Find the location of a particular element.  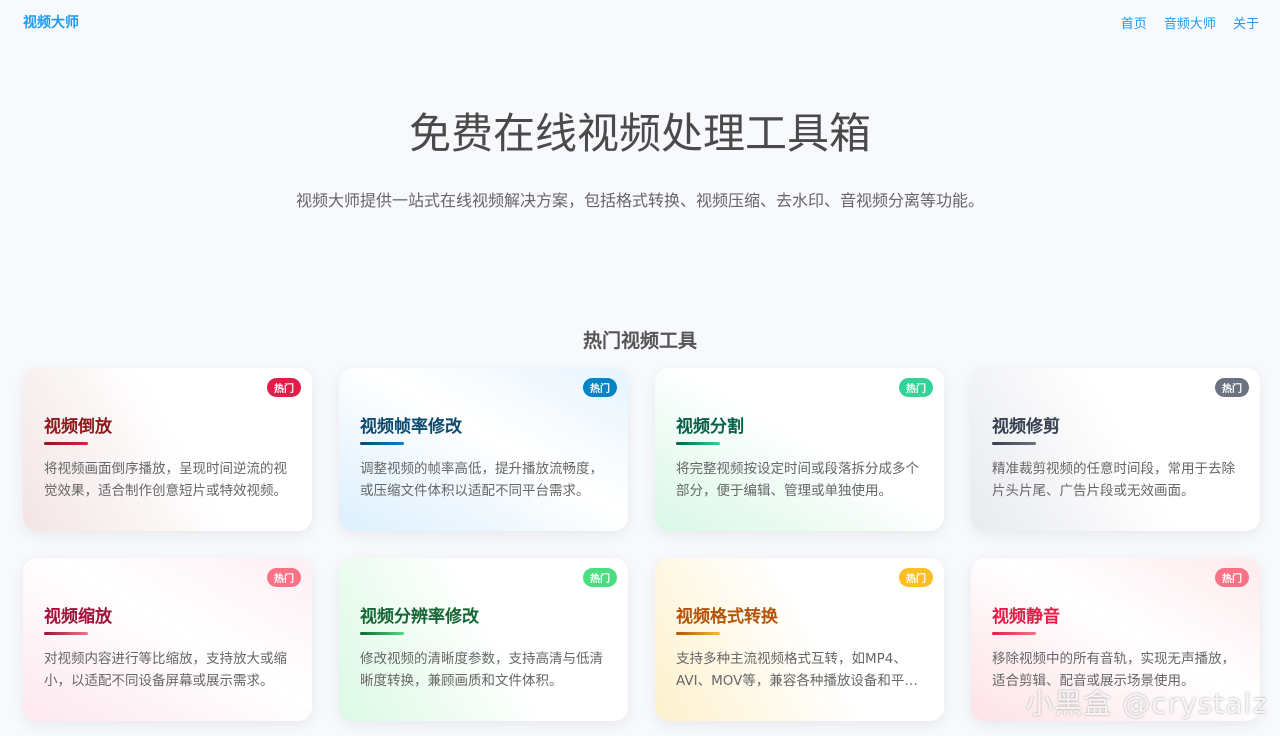

nav-link-audio: 音频大师 is located at coordinates (1190, 24).